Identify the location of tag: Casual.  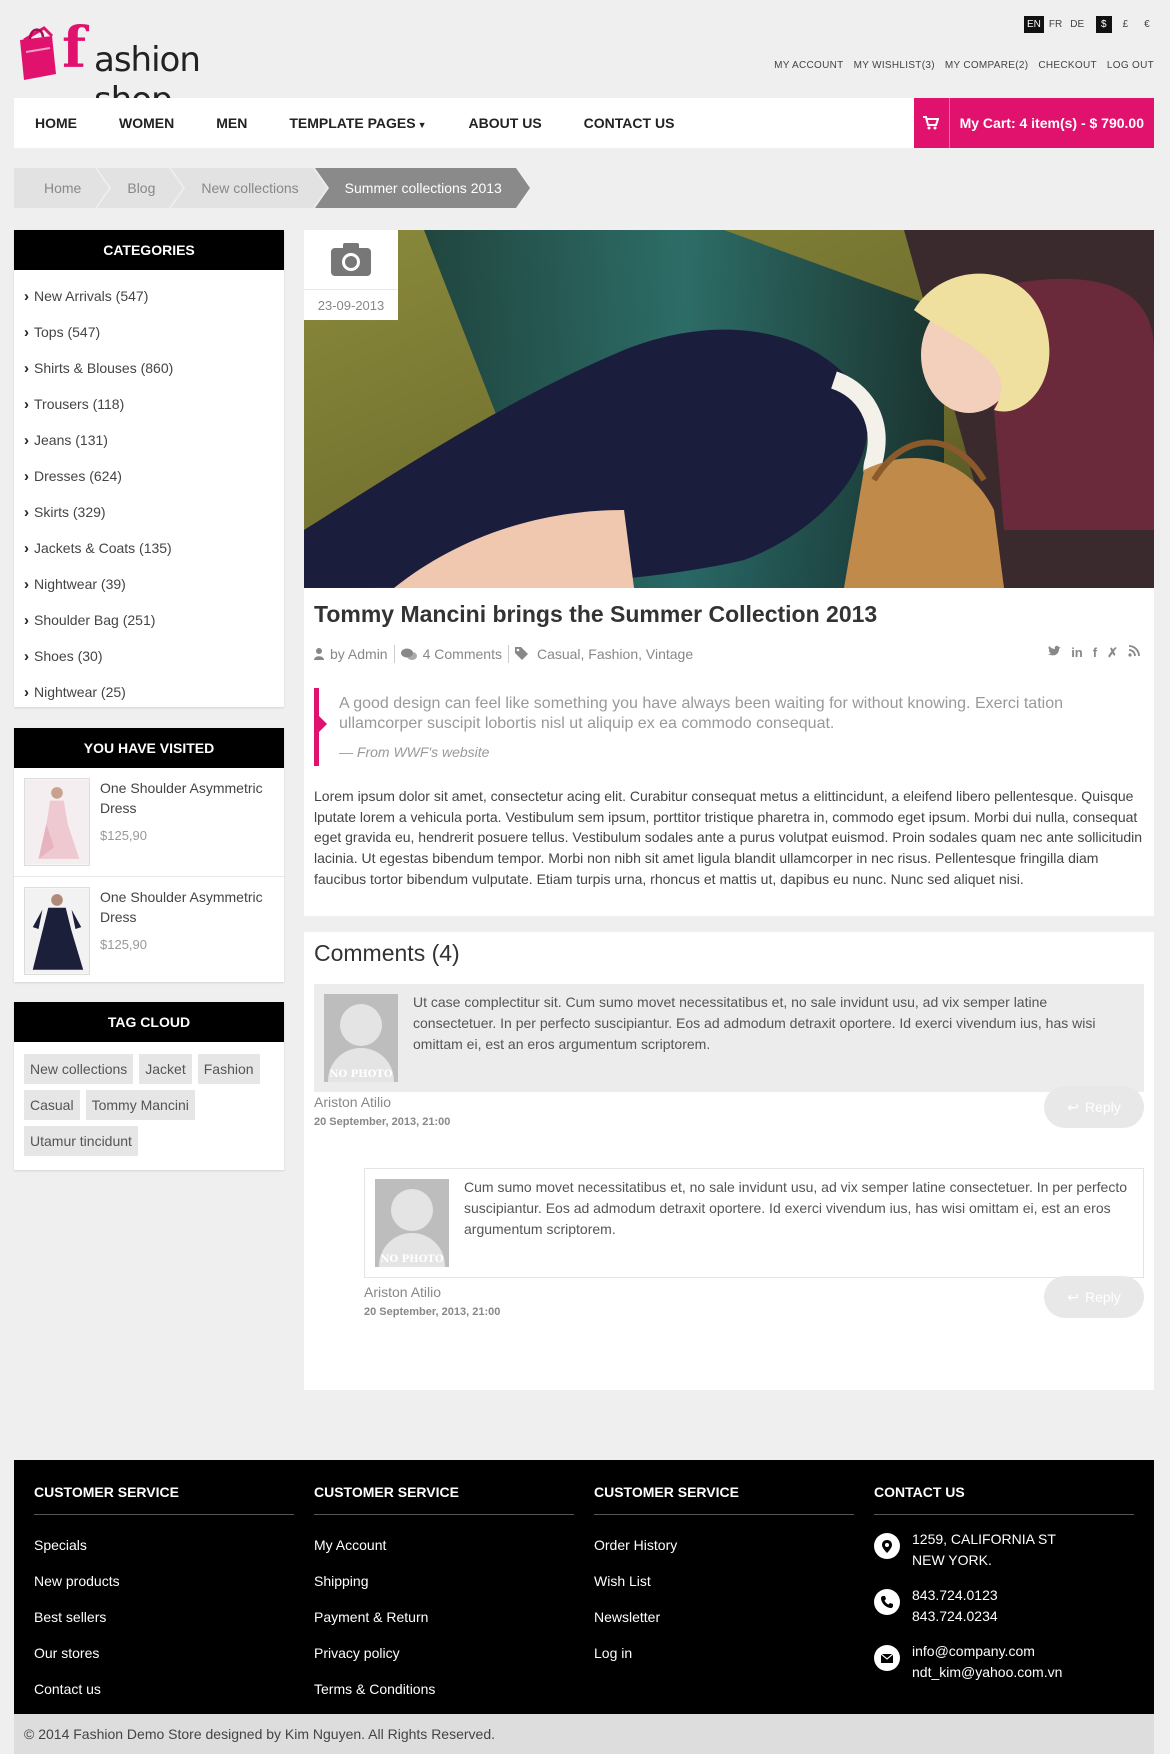
(52, 1105).